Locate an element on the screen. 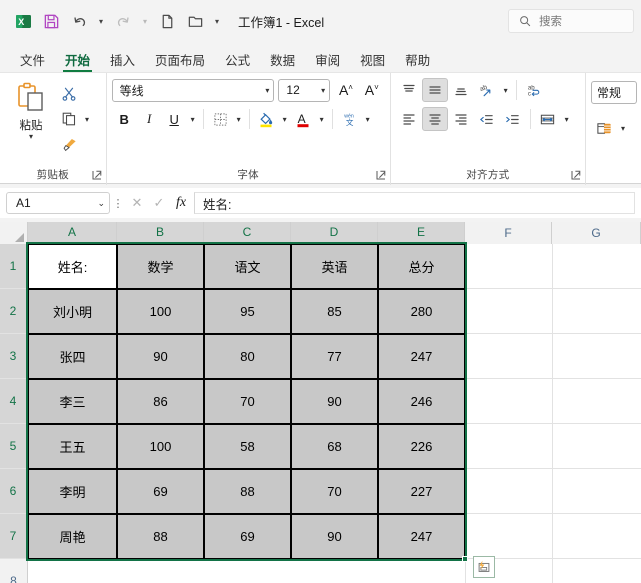 This screenshot has height=583, width=641. cell-a4: 李三 is located at coordinates (72, 401).